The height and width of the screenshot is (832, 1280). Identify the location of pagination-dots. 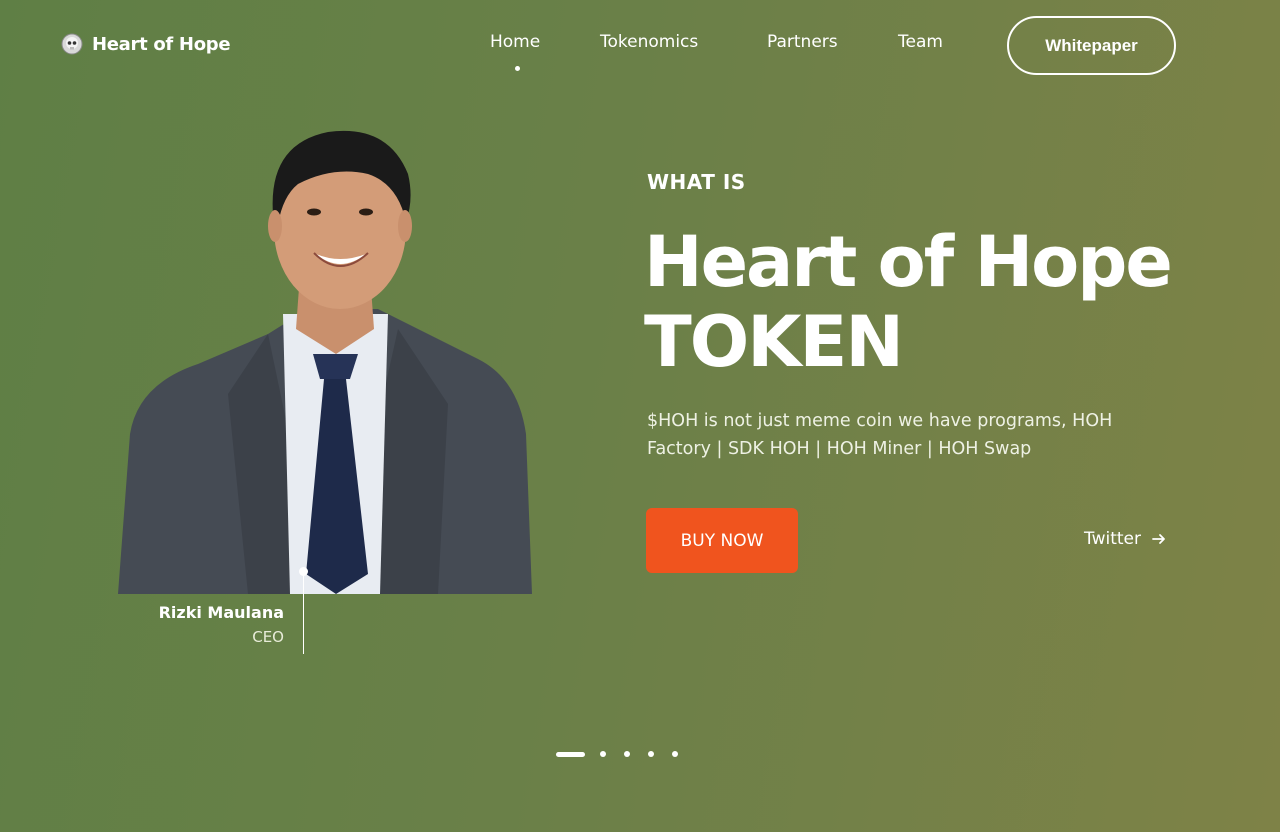
(639, 754).